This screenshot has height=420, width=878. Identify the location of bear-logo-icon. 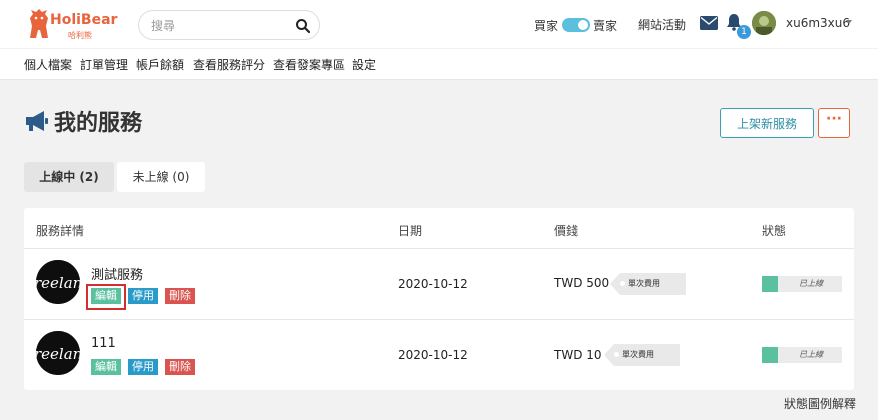
(39, 23).